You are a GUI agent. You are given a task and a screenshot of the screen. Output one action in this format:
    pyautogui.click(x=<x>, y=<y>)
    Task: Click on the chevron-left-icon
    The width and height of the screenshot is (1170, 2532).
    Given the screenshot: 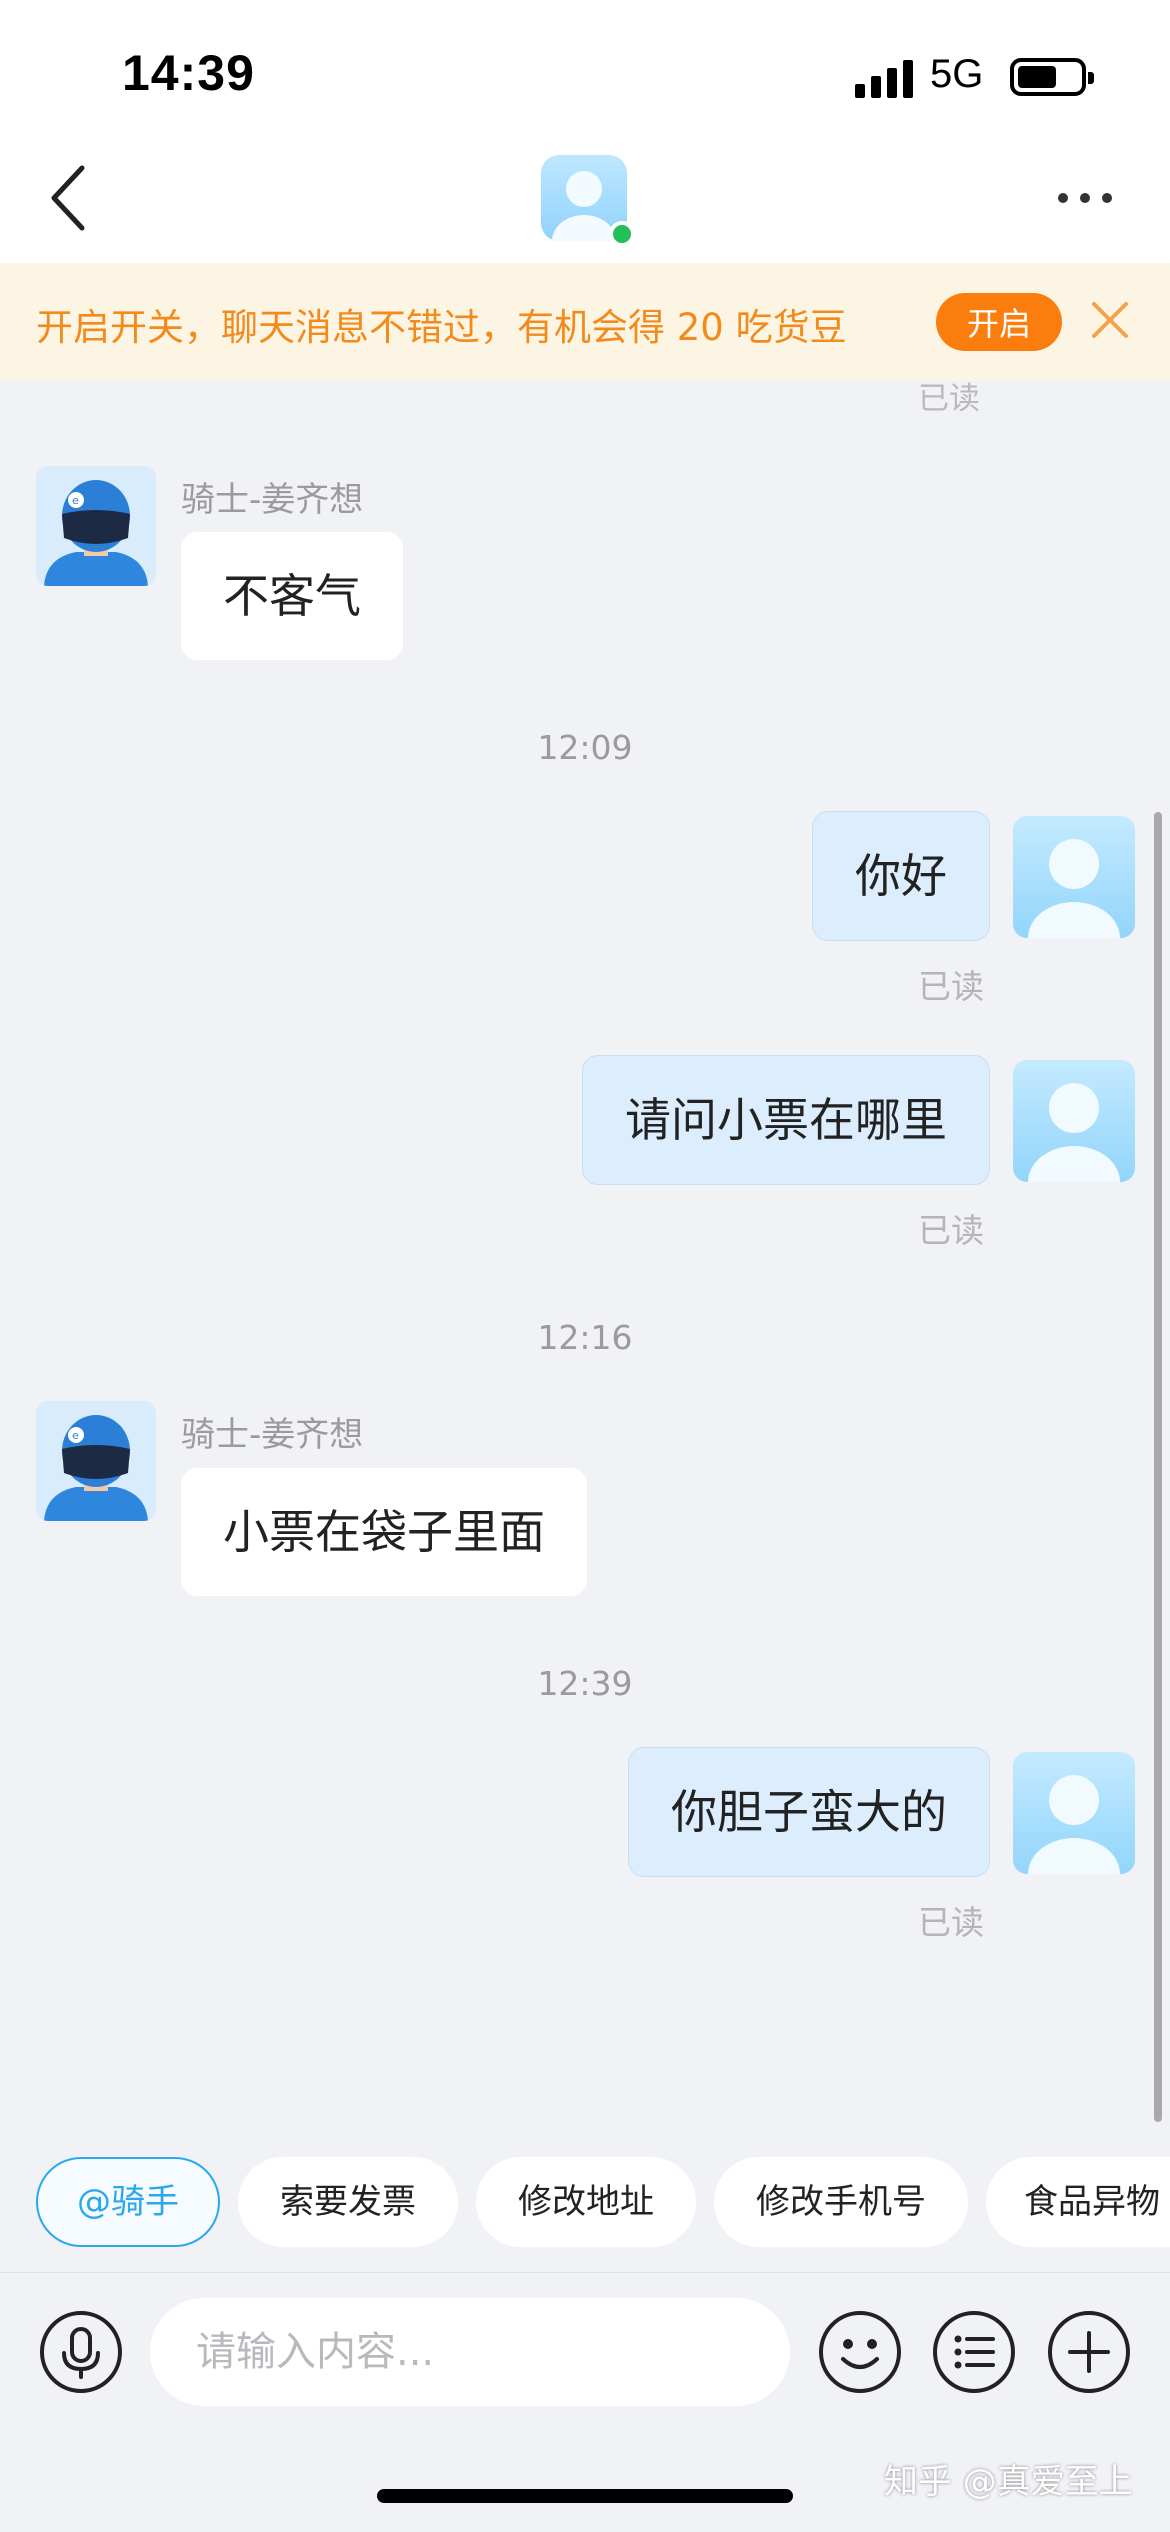 What is the action you would take?
    pyautogui.click(x=68, y=198)
    